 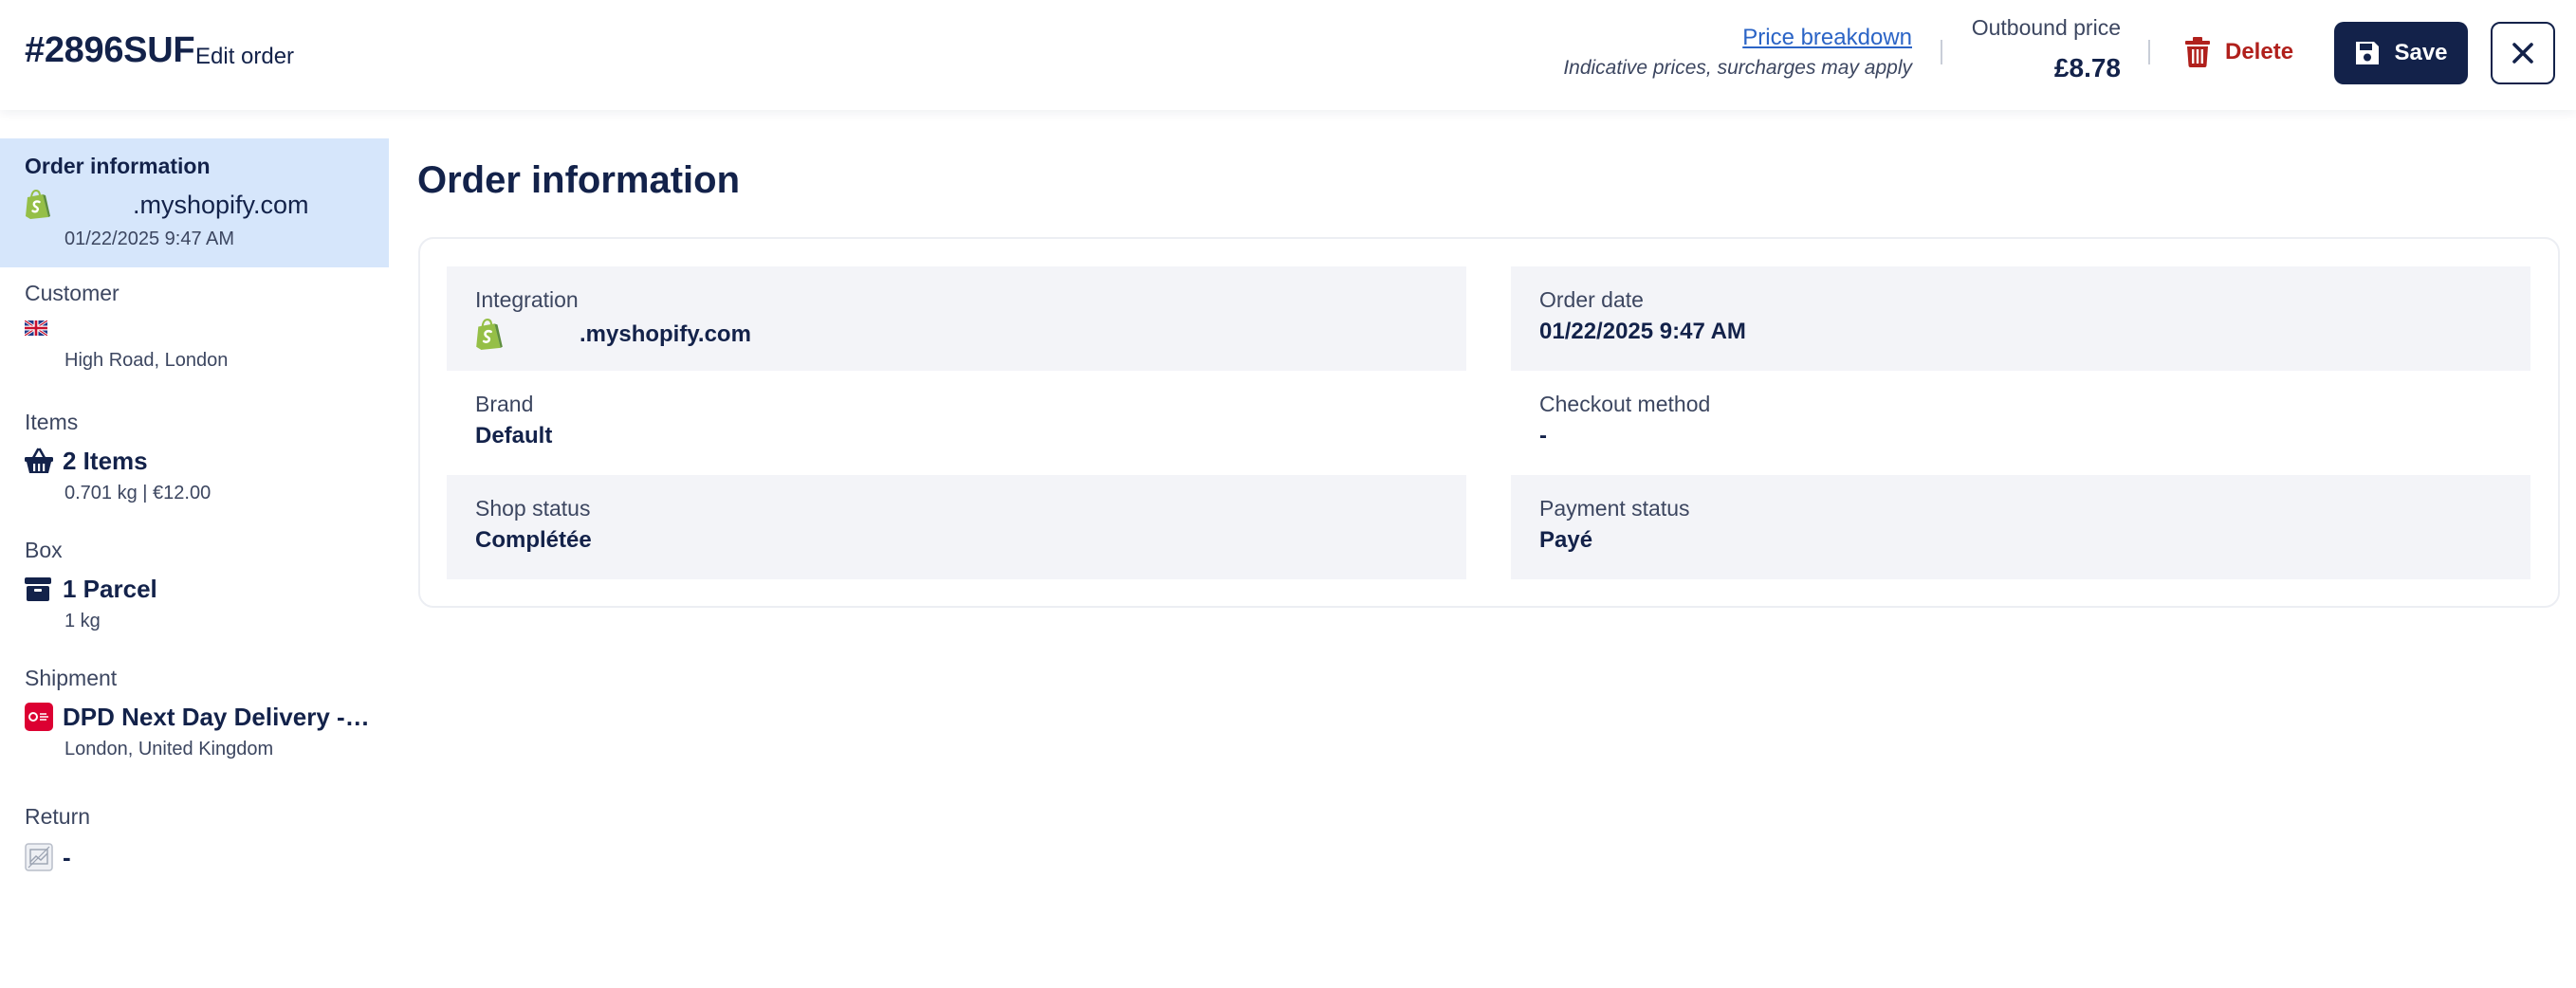 I want to click on shopify-icon, so click(x=489, y=335).